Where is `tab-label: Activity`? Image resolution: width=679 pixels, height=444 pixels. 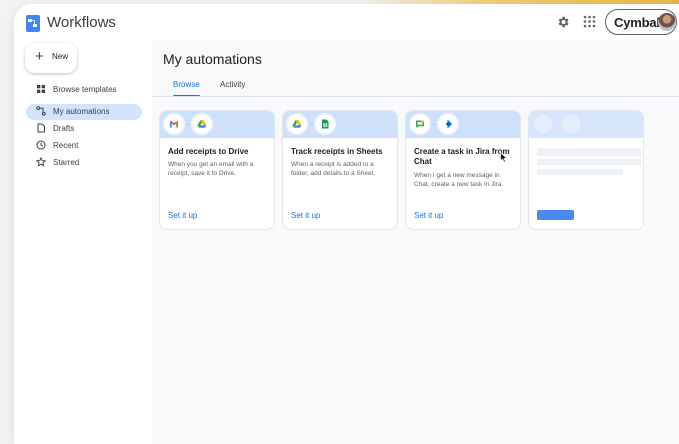
tab-label: Activity is located at coordinates (233, 84).